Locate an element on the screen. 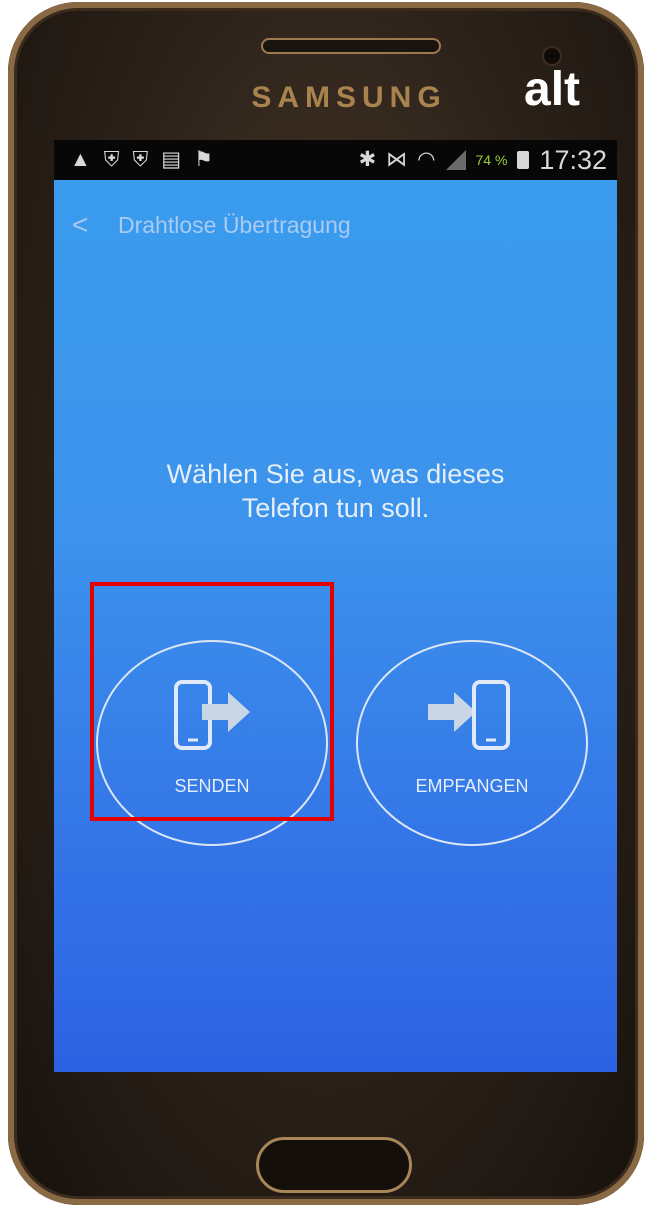 The width and height of the screenshot is (650, 1207). system-icons: ✱ ⋈ ◠ 74 % 17:32 is located at coordinates (483, 160).